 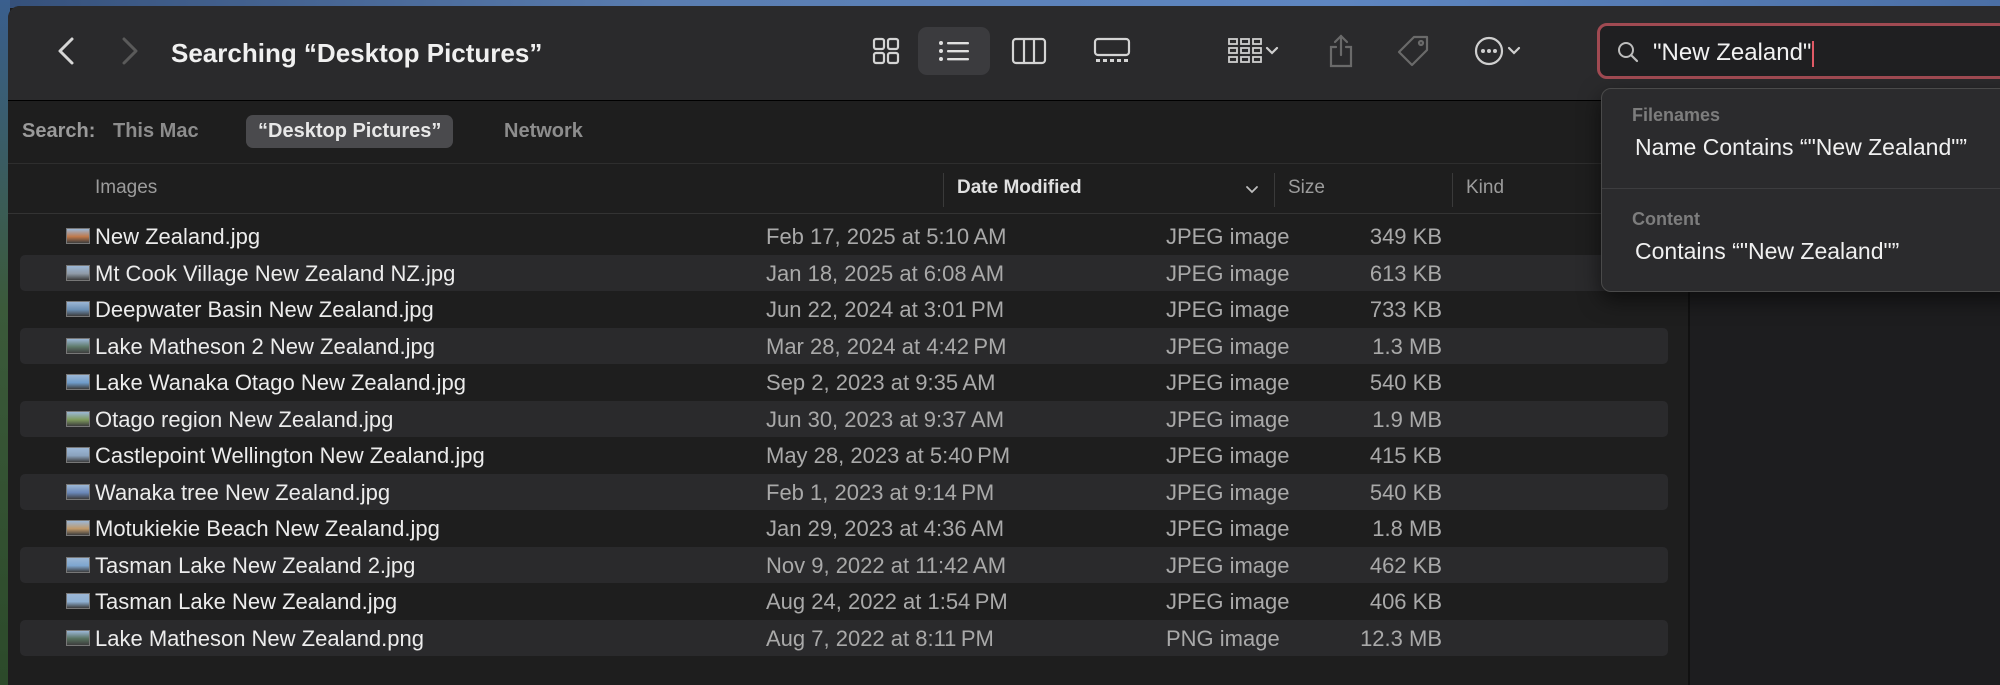 I want to click on column-name: Images, so click(x=126, y=188).